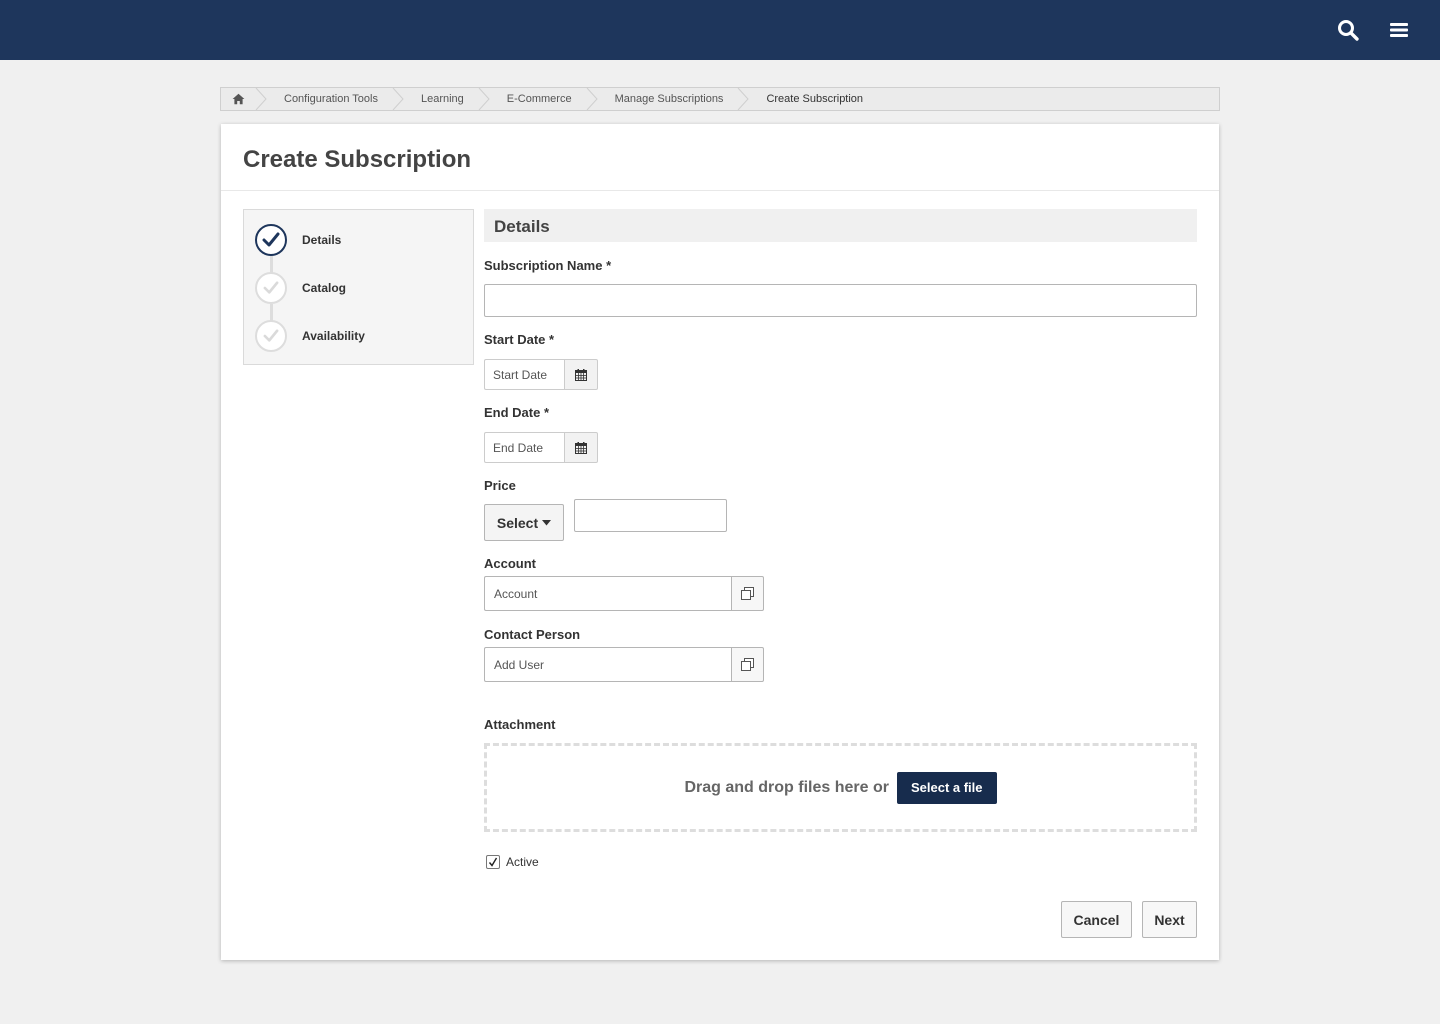  Describe the element at coordinates (524, 447) in the screenshot. I see `end-date-input` at that location.